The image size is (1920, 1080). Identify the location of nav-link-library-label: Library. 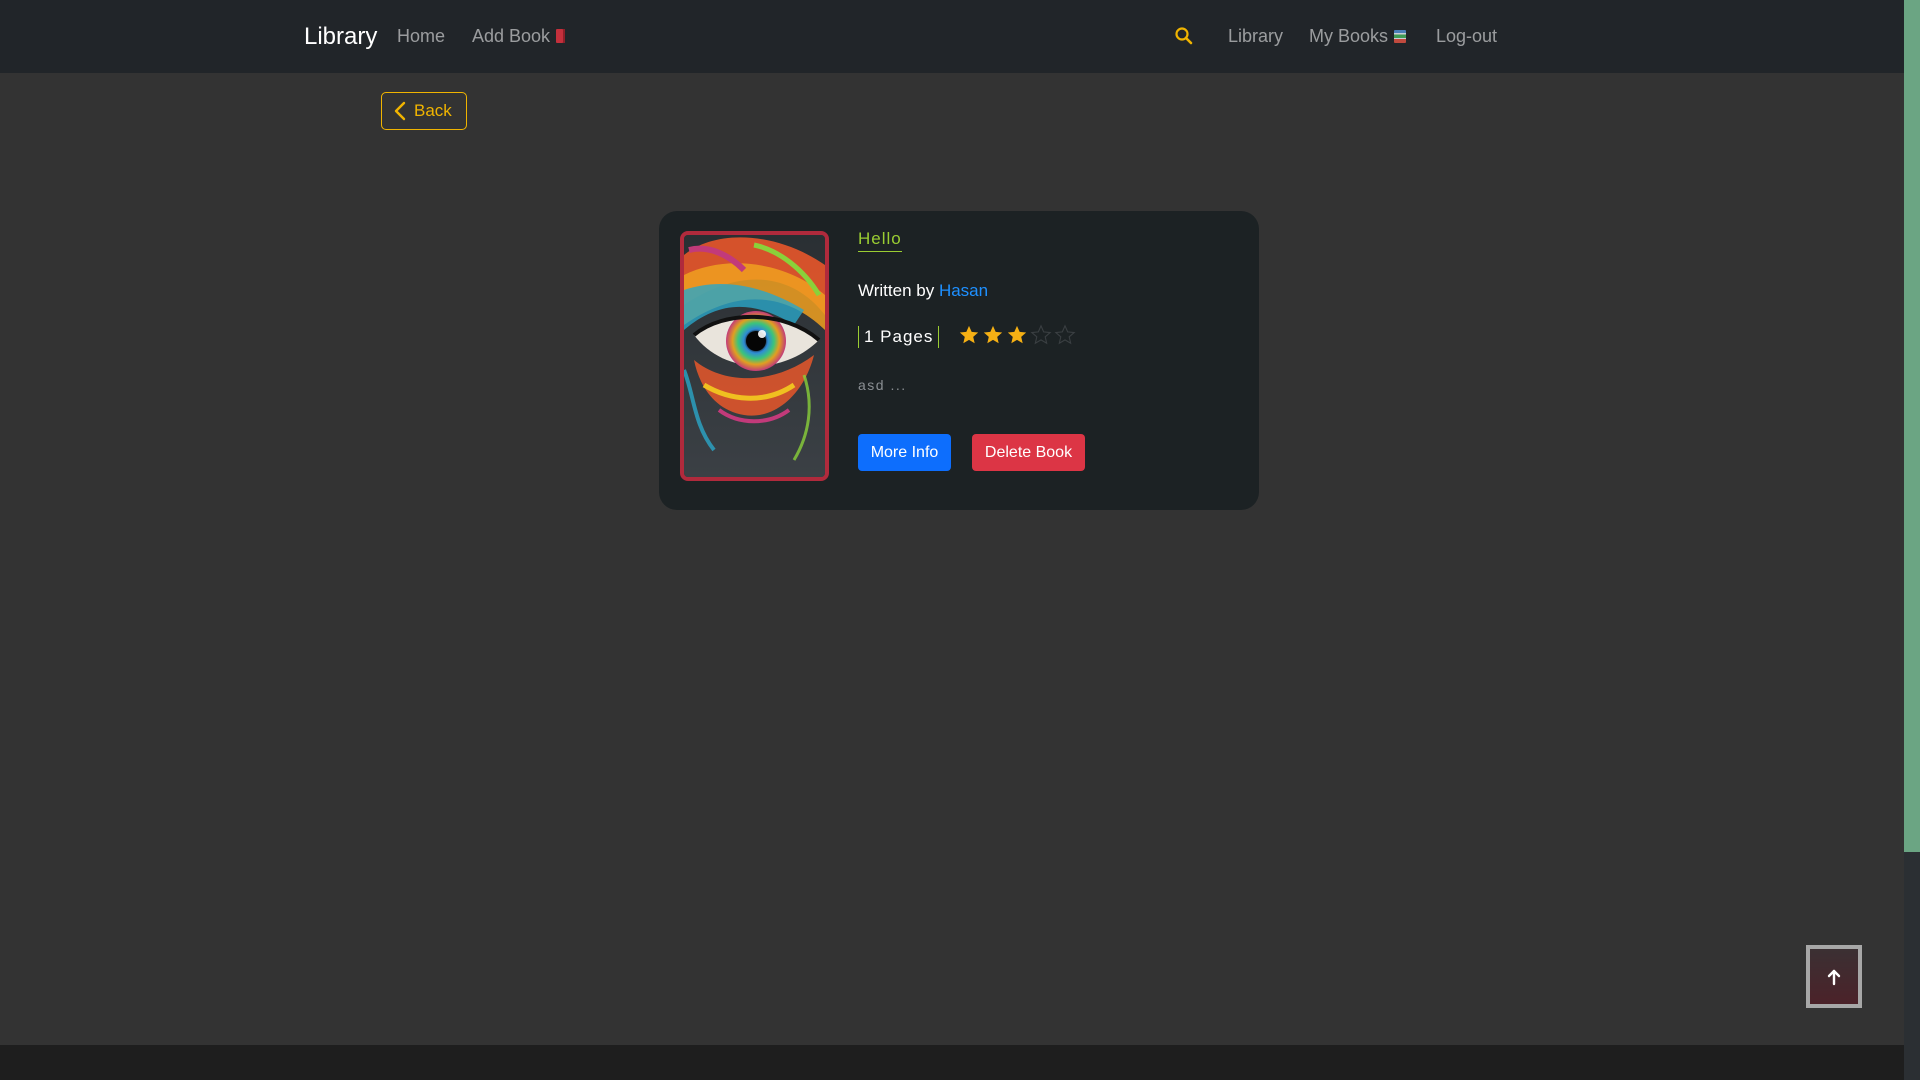
(1256, 36).